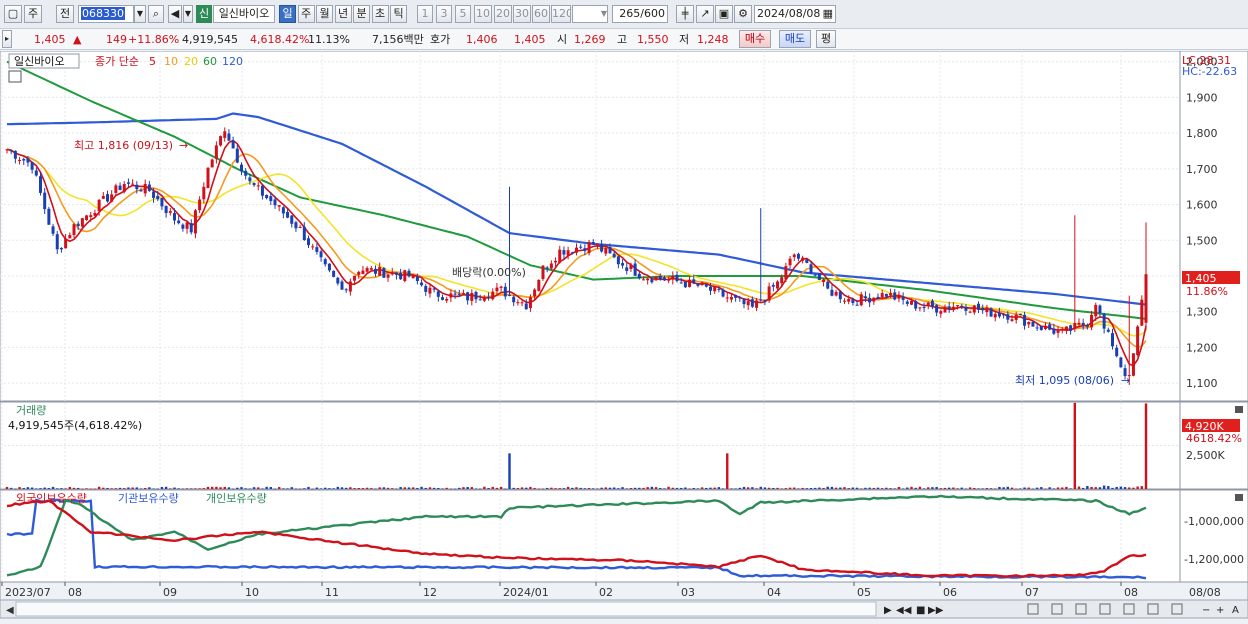 The width and height of the screenshot is (1248, 624). What do you see at coordinates (140, 14) in the screenshot?
I see `code-dropdown-icon: ▼` at bounding box center [140, 14].